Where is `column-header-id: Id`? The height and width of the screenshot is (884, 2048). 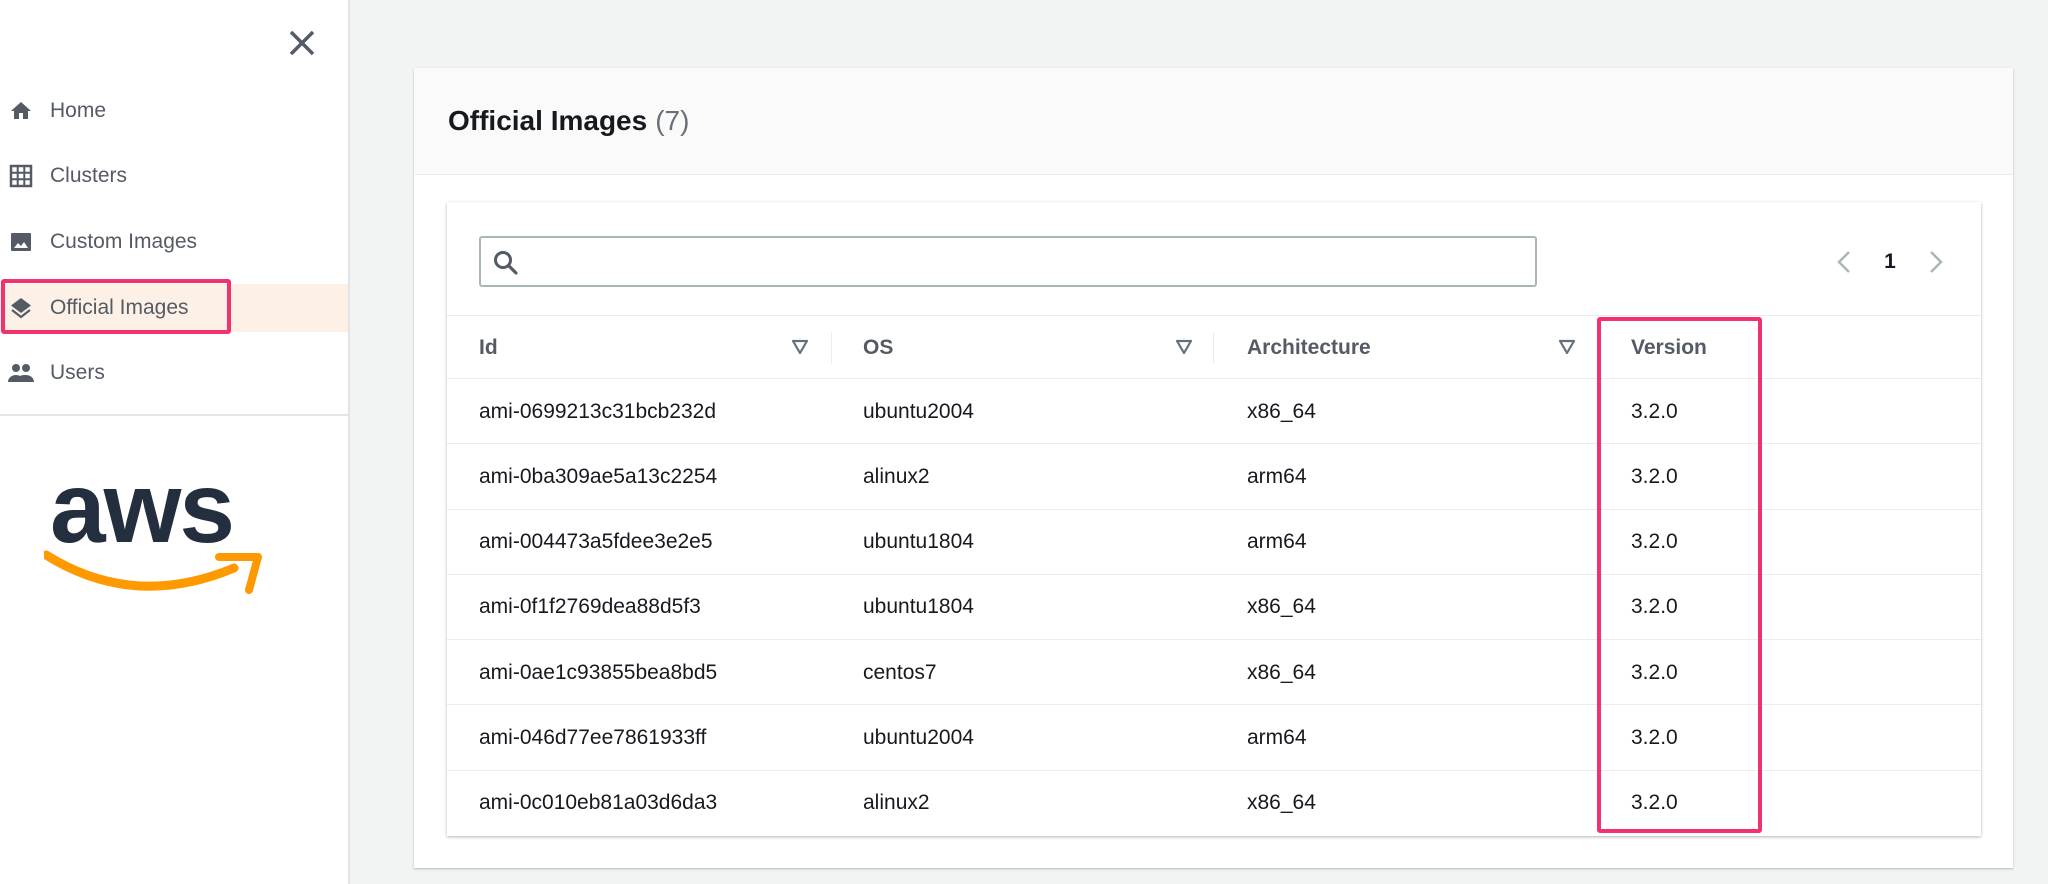 column-header-id: Id is located at coordinates (488, 348).